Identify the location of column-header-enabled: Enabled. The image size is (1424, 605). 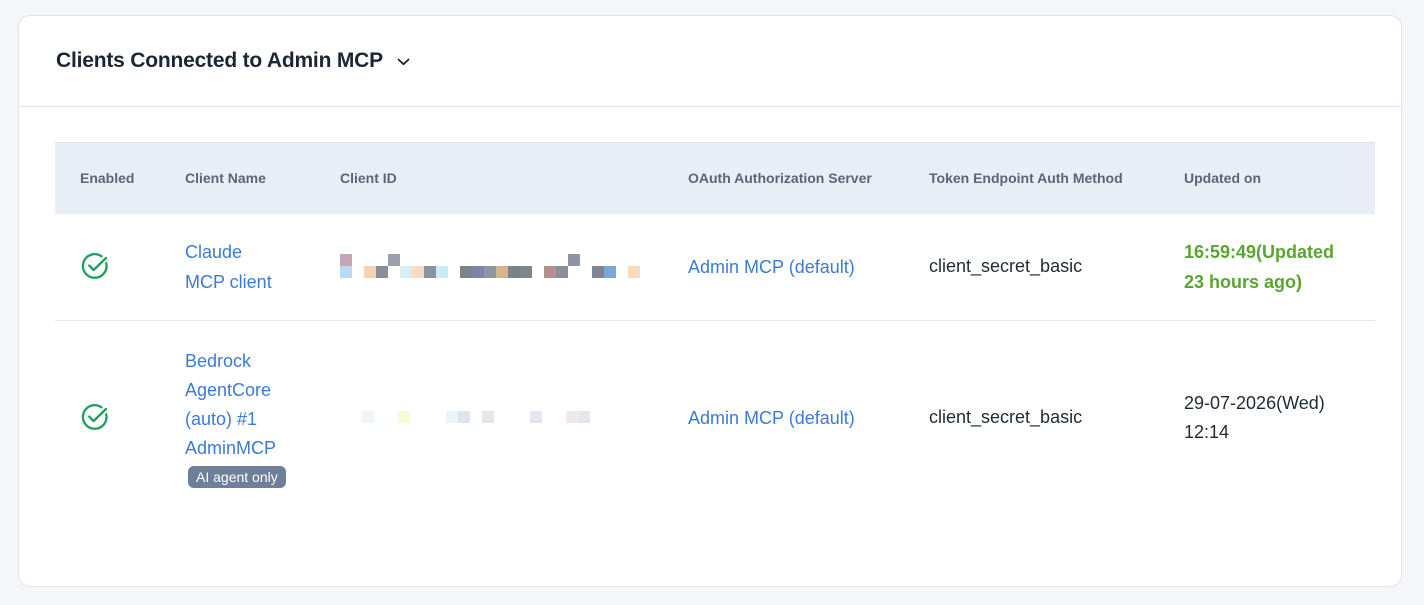
(120, 178).